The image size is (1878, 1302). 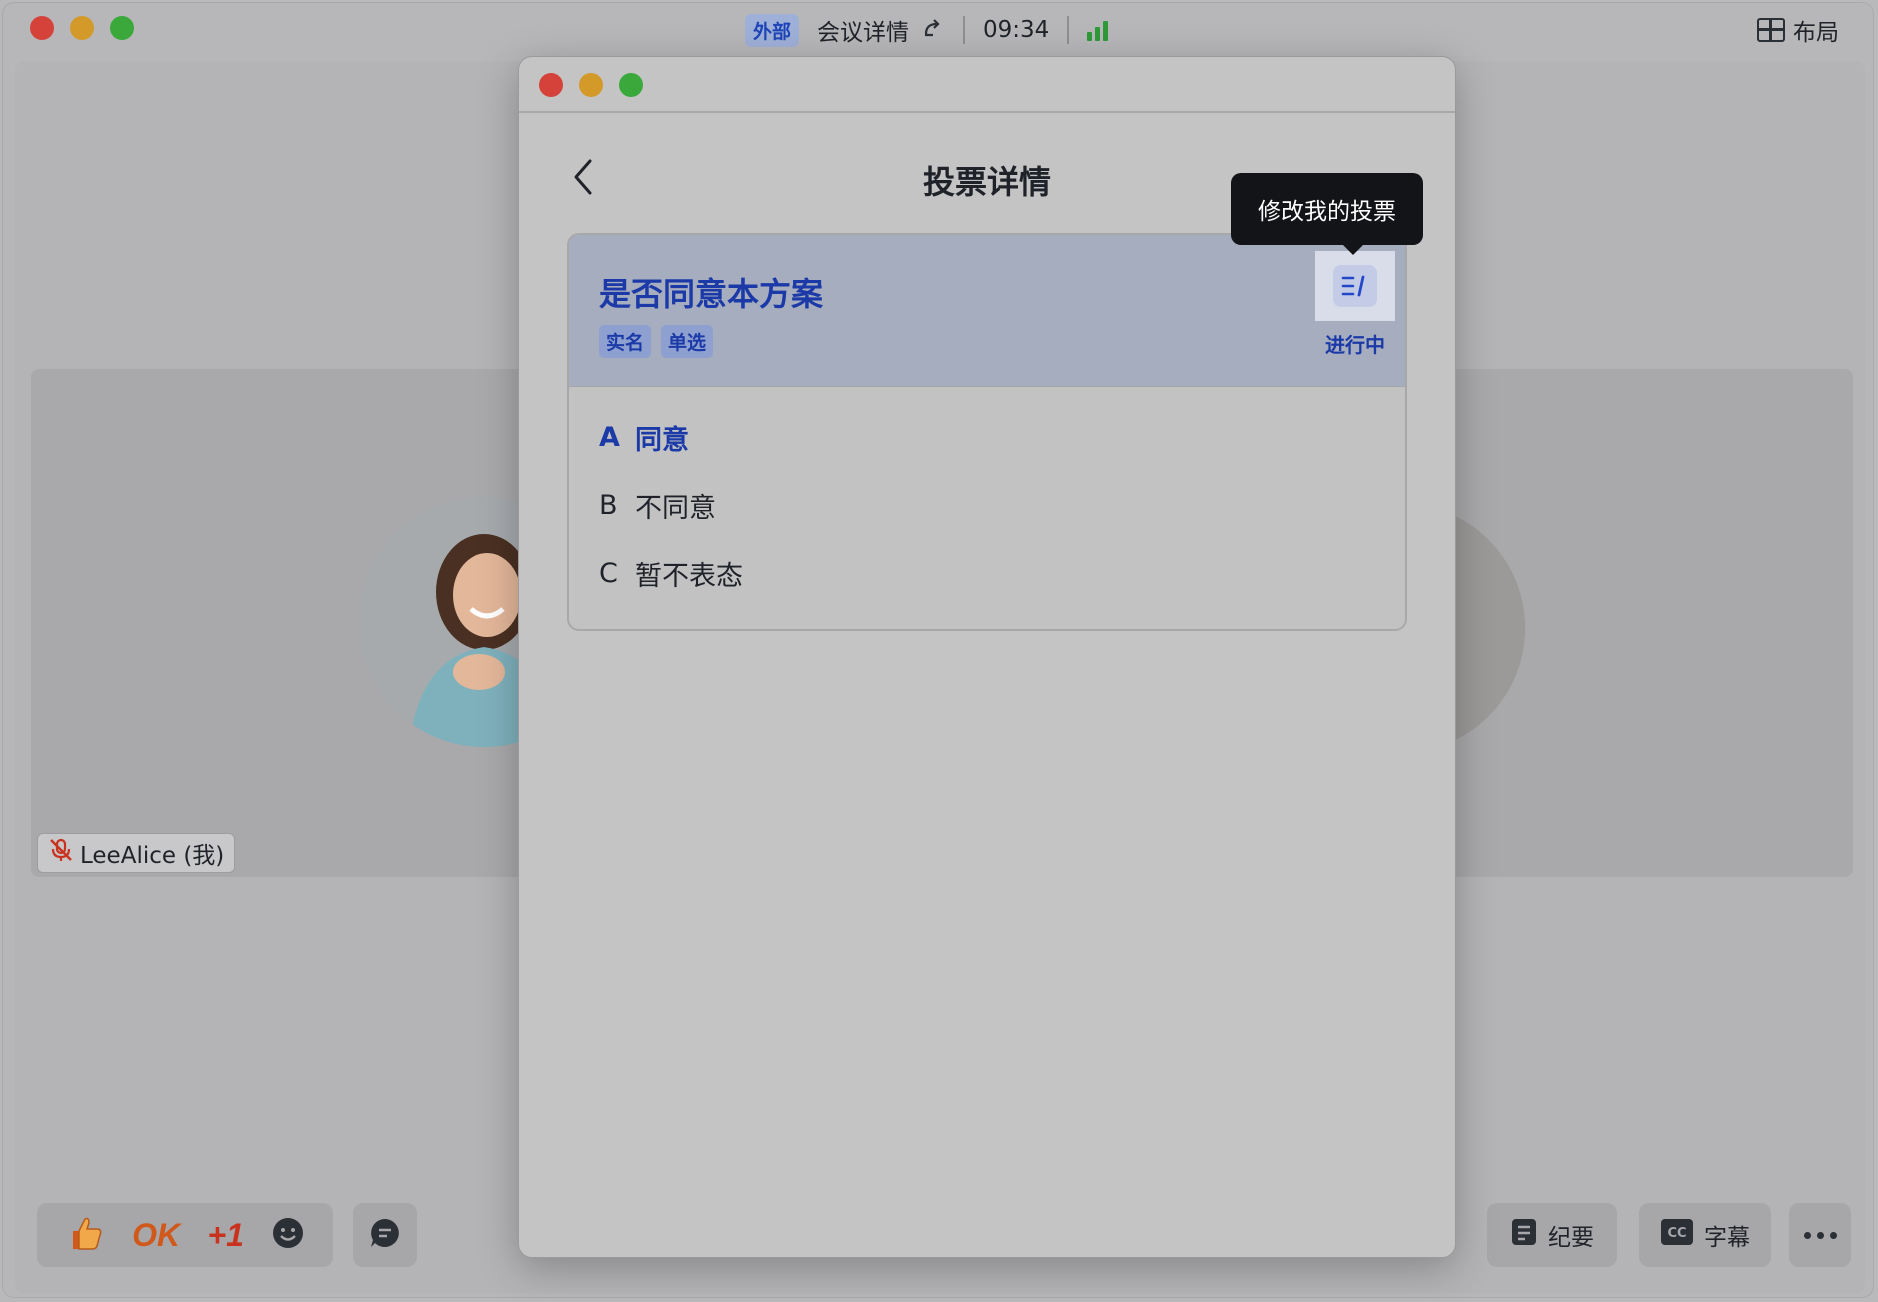 I want to click on zoom-dialog-button, so click(x=631, y=85).